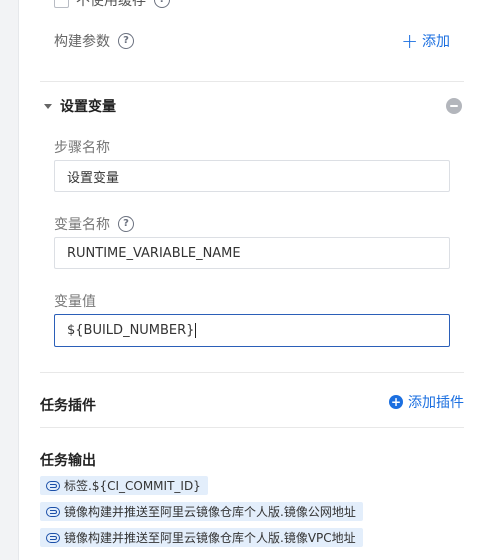 This screenshot has width=483, height=560. I want to click on step-name-label-text: 步骤名称, so click(82, 148).